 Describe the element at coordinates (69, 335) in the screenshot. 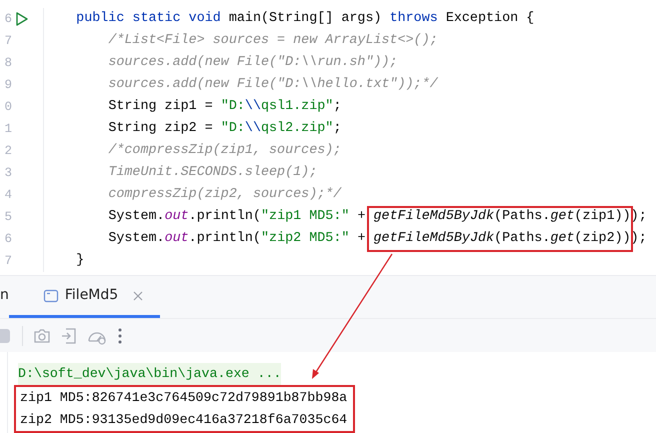

I see `exit-icon` at that location.